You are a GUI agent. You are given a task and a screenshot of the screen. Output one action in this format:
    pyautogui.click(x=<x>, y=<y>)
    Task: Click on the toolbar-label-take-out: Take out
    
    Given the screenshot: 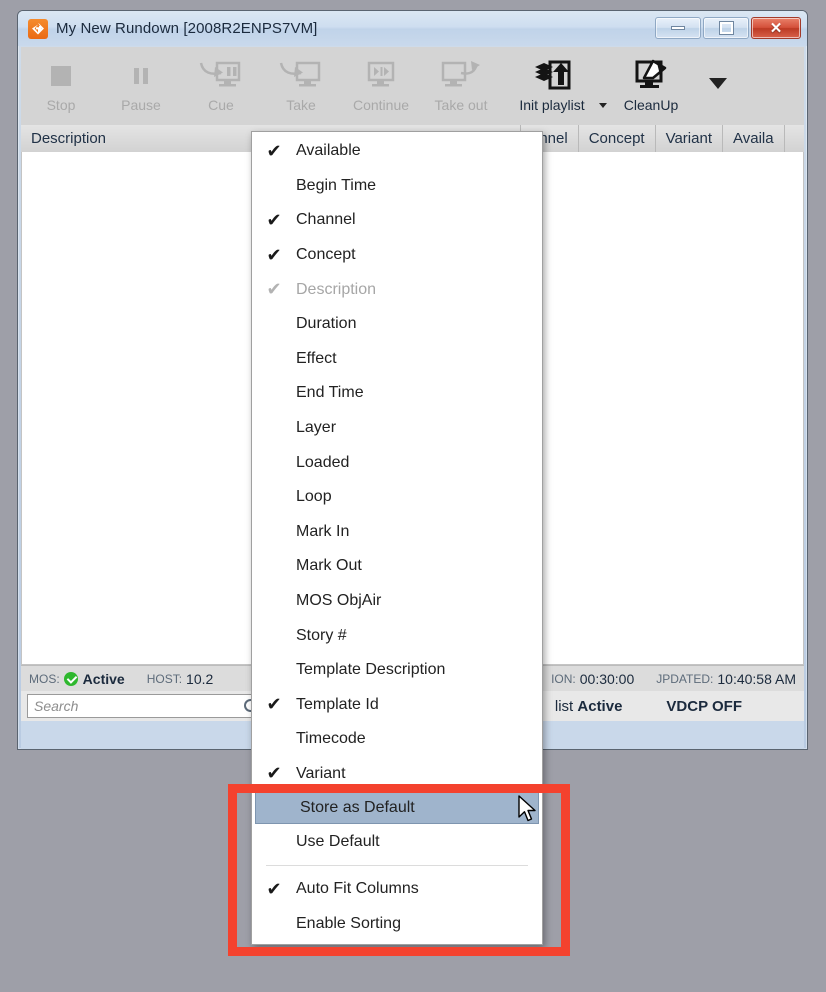 What is the action you would take?
    pyautogui.click(x=461, y=105)
    